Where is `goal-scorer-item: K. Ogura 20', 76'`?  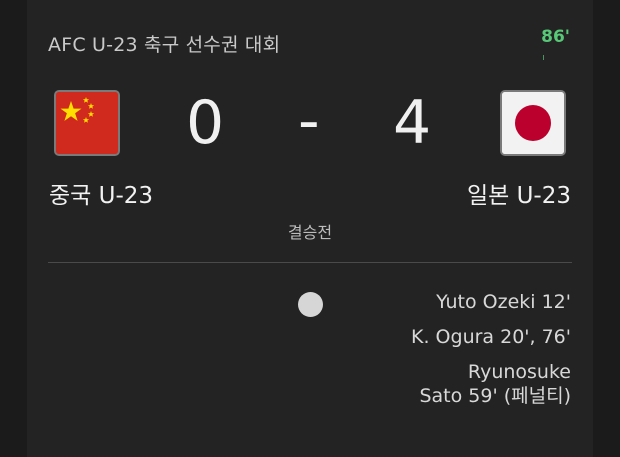 goal-scorer-item: K. Ogura 20', 76' is located at coordinates (441, 337).